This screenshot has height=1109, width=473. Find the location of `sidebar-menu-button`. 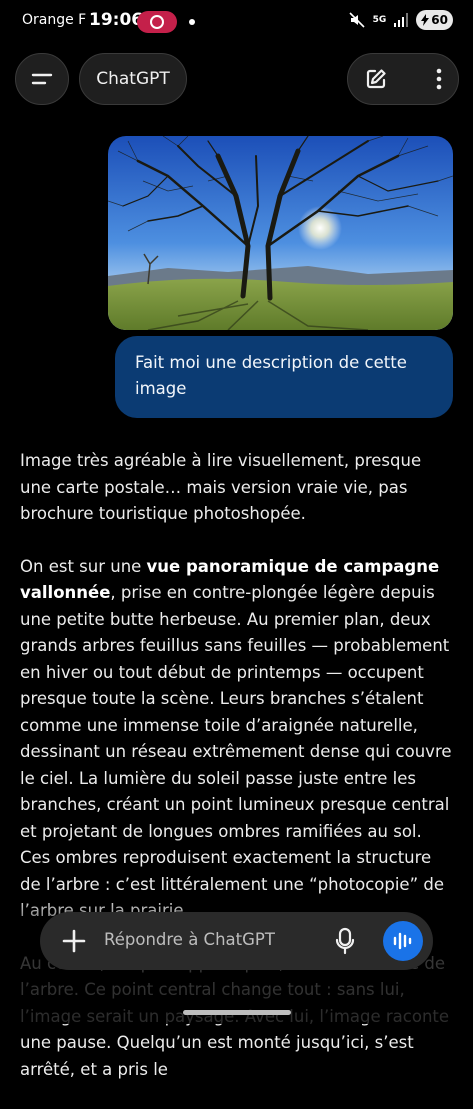

sidebar-menu-button is located at coordinates (42, 79).